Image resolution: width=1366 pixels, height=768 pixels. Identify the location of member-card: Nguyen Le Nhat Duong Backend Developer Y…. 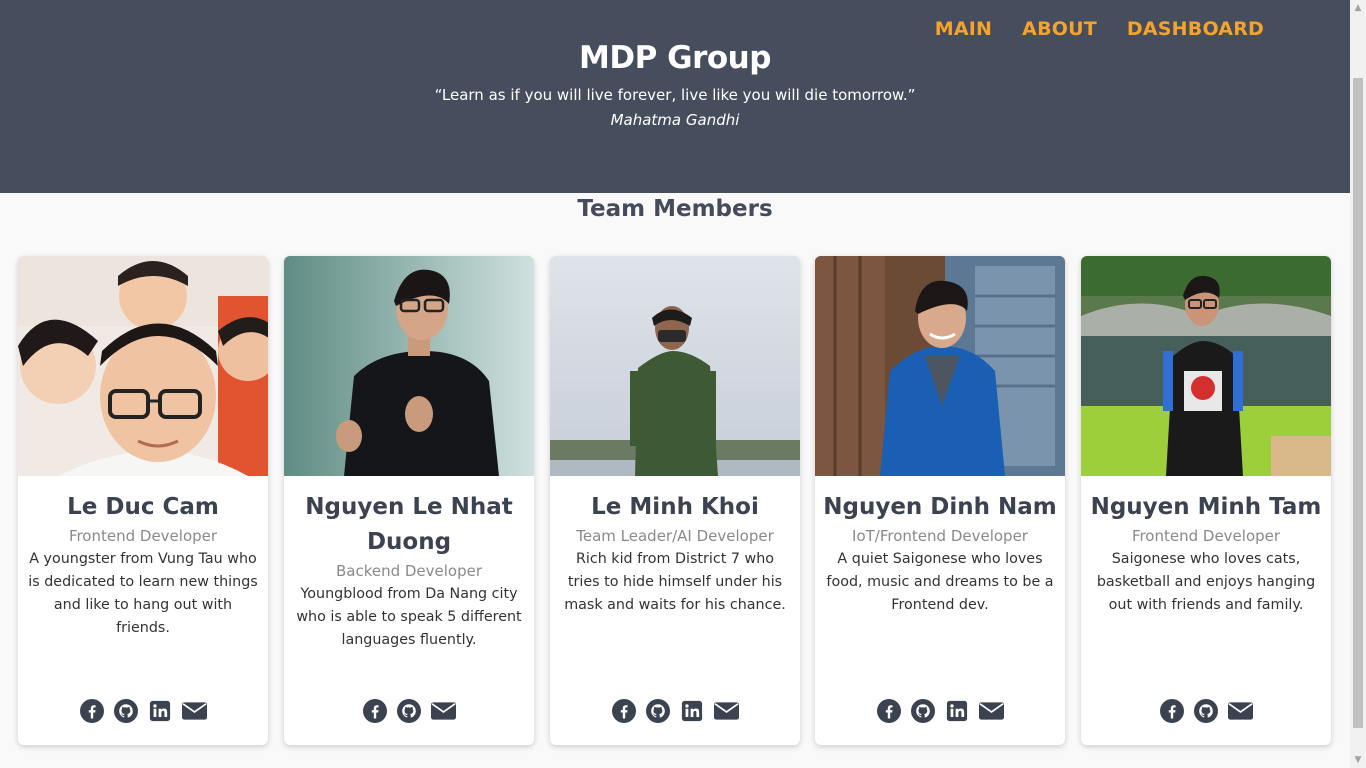
(409, 500).